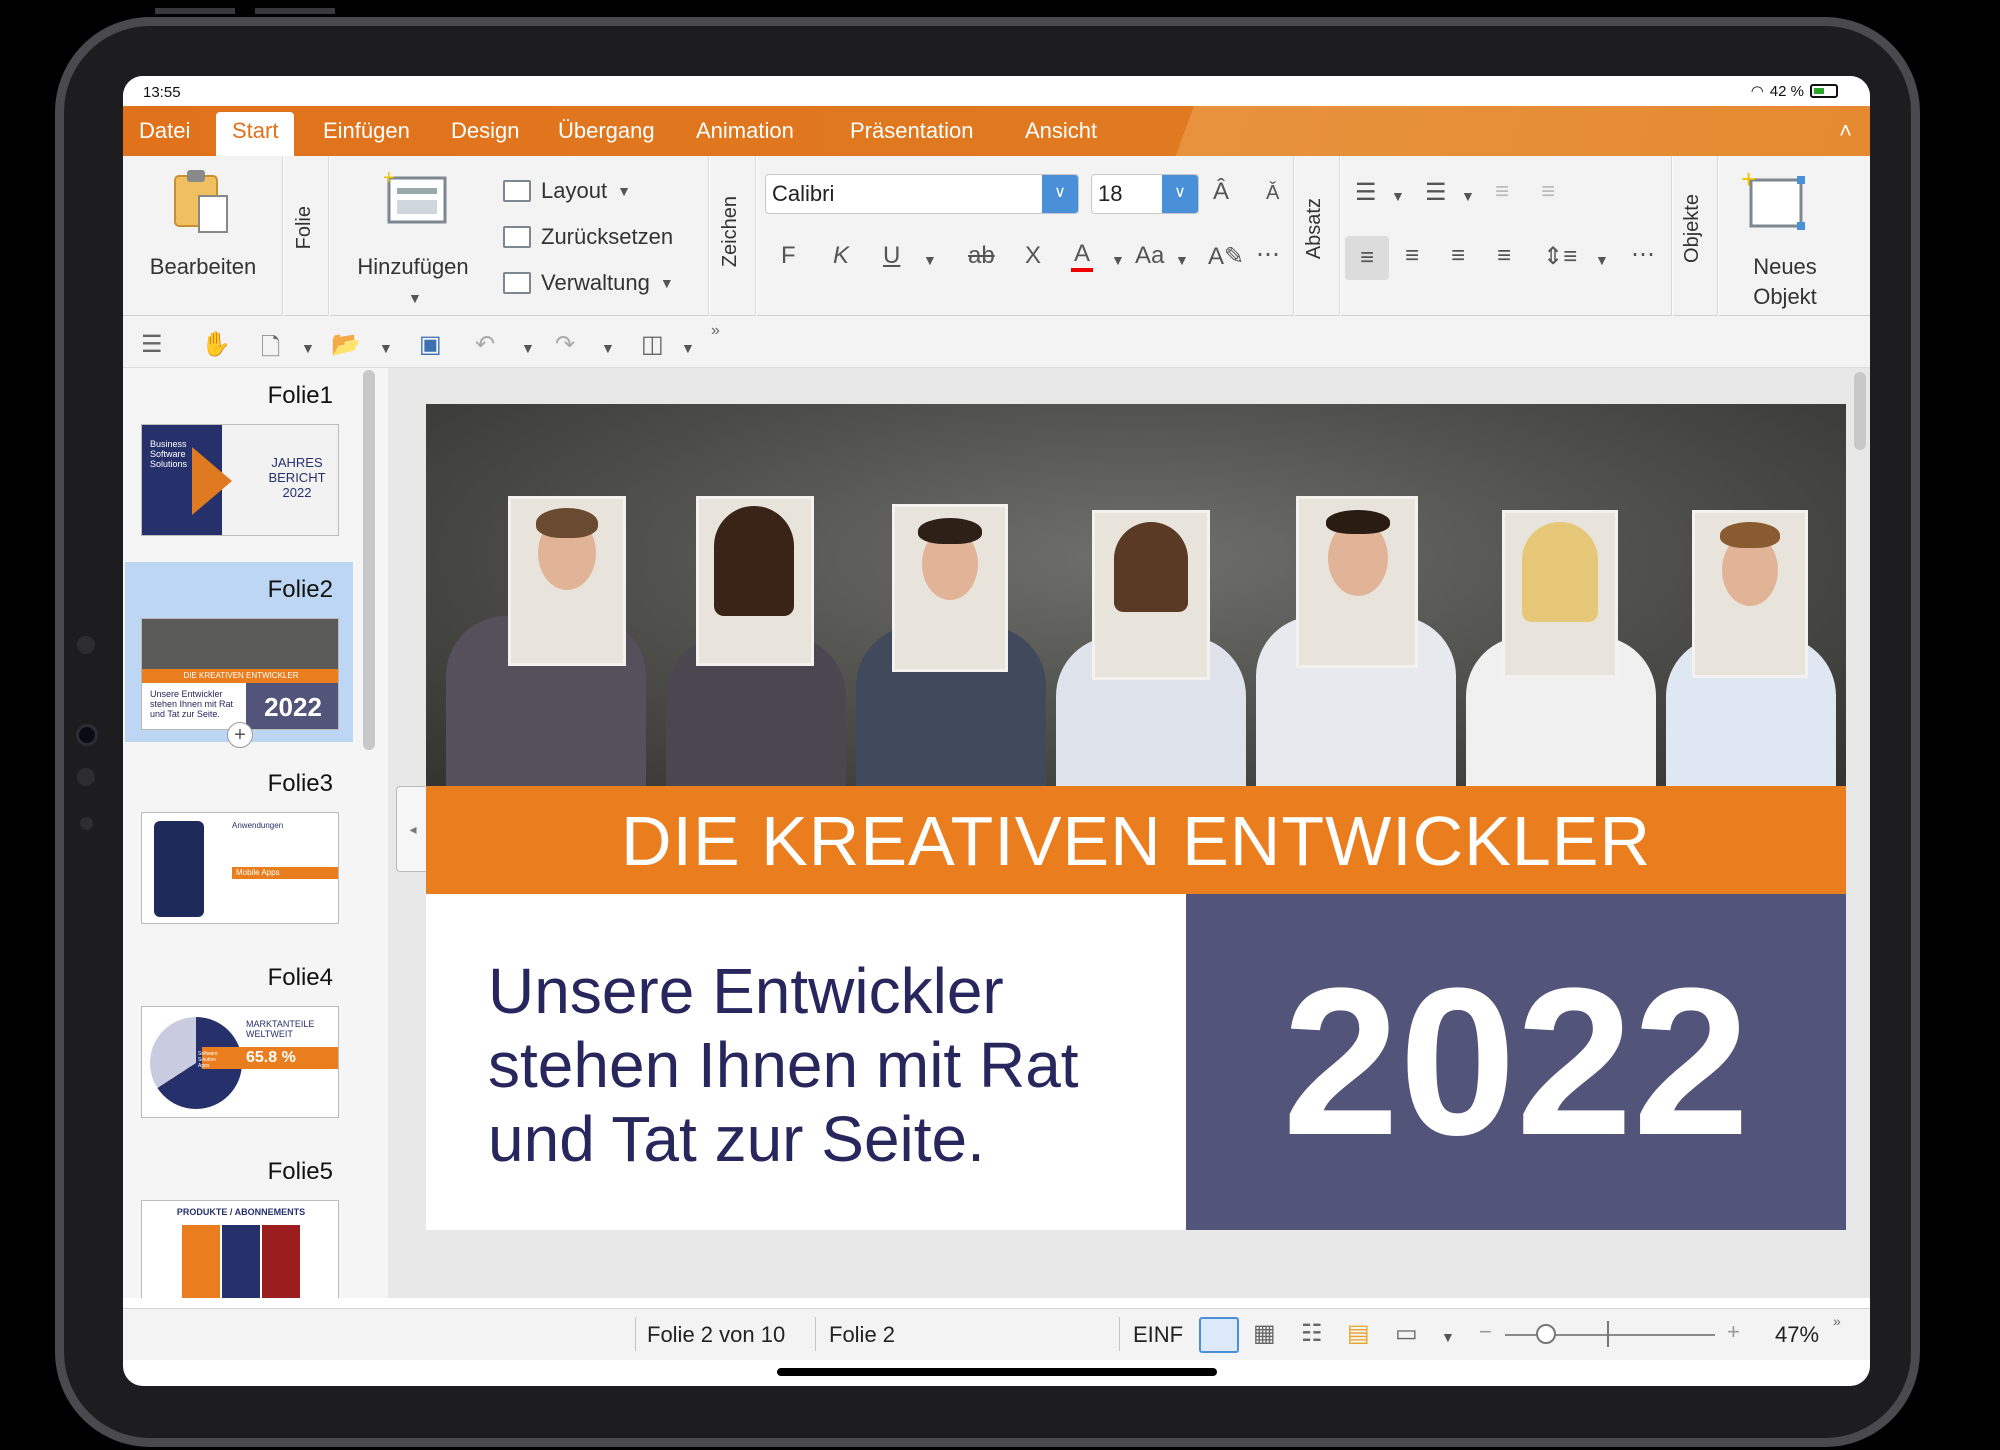 The height and width of the screenshot is (1450, 2000). Describe the element at coordinates (1860, 411) in the screenshot. I see `workspace-scrollbar` at that location.